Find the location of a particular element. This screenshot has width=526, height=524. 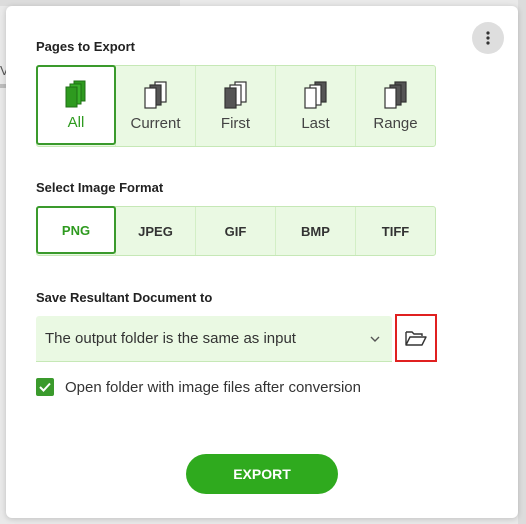

page-option-all: All is located at coordinates (76, 105).